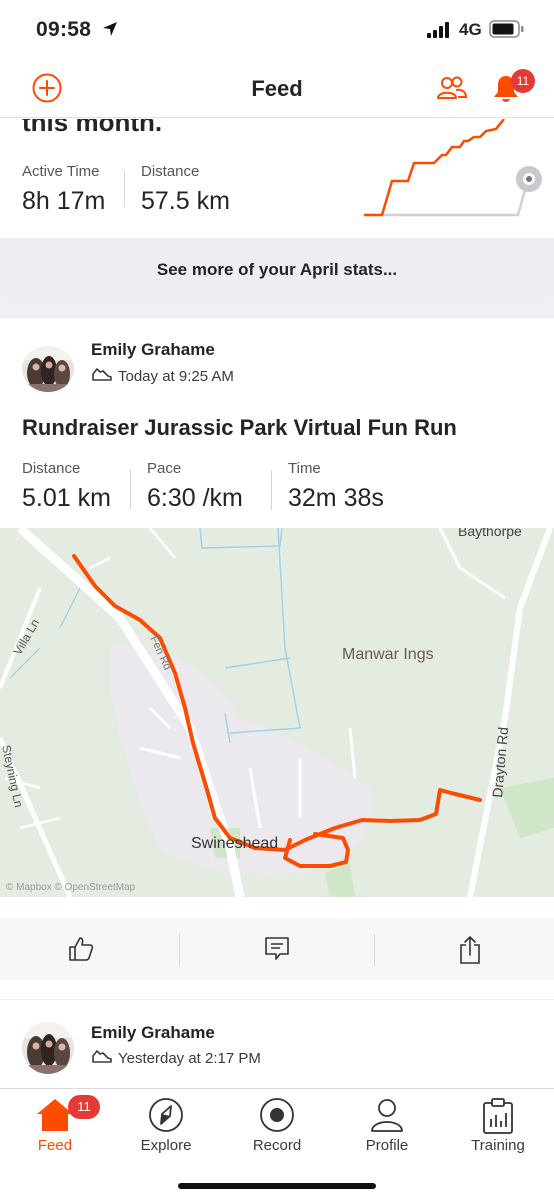  What do you see at coordinates (387, 1115) in the screenshot?
I see `profile-icon` at bounding box center [387, 1115].